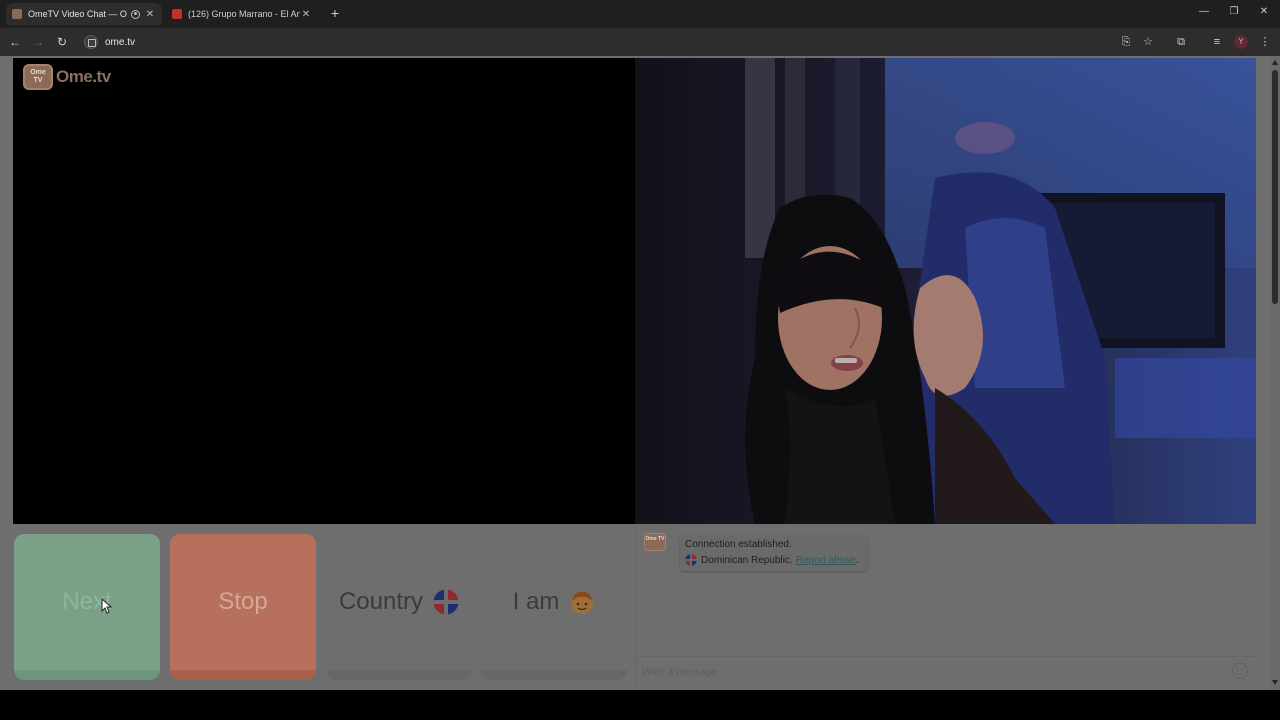 The height and width of the screenshot is (720, 1280). I want to click on cursor-icon, so click(106, 606).